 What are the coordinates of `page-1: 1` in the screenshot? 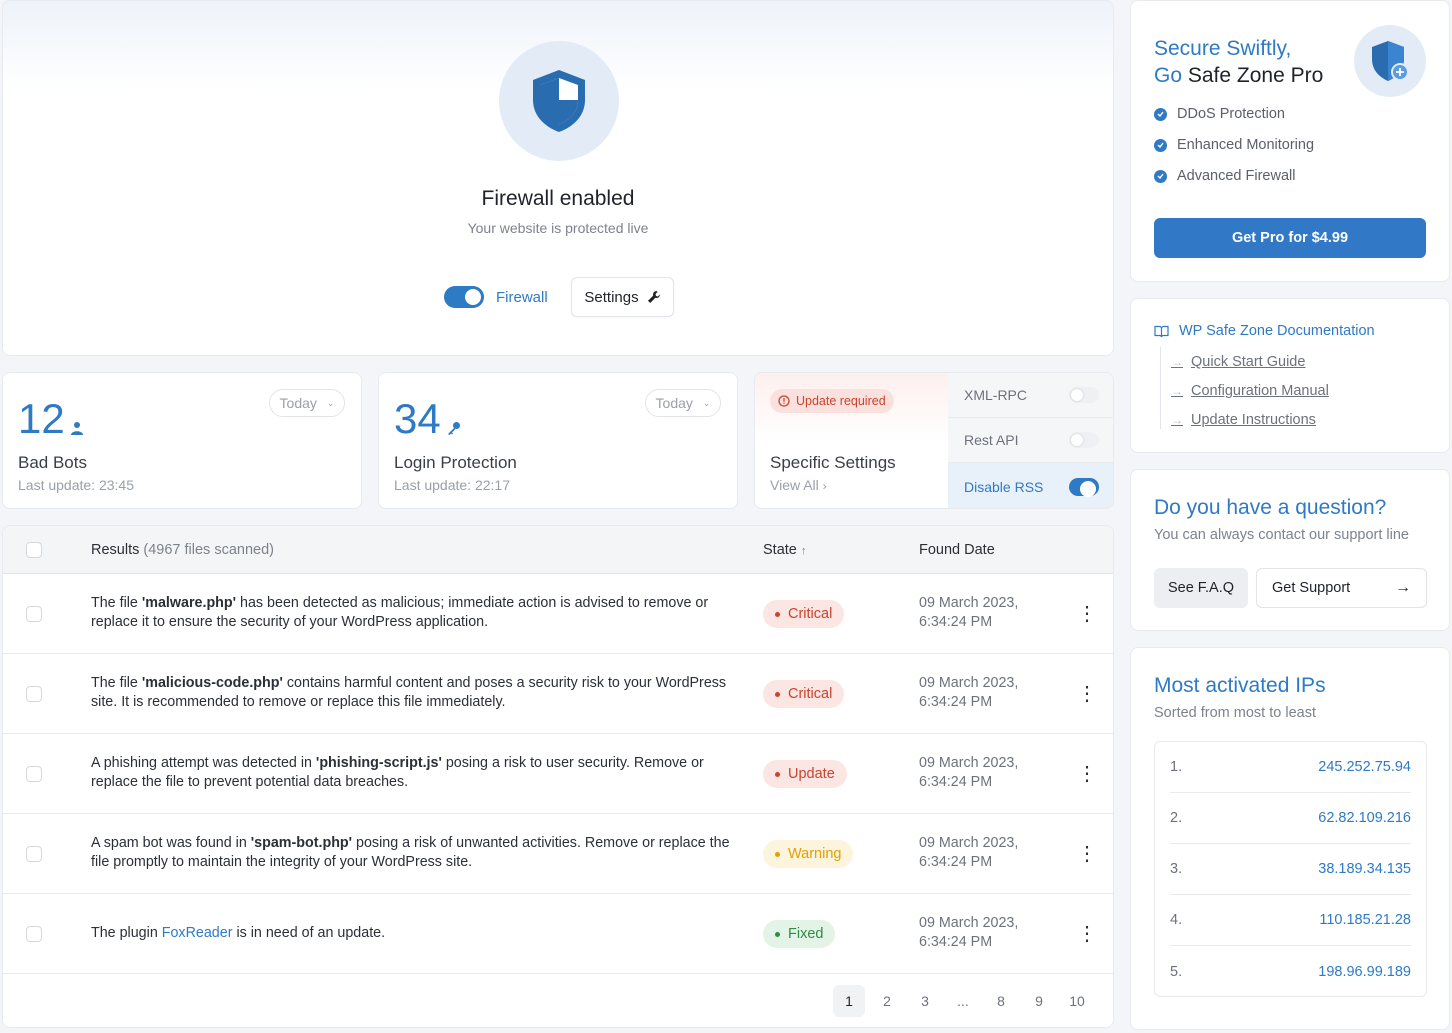 It's located at (849, 1001).